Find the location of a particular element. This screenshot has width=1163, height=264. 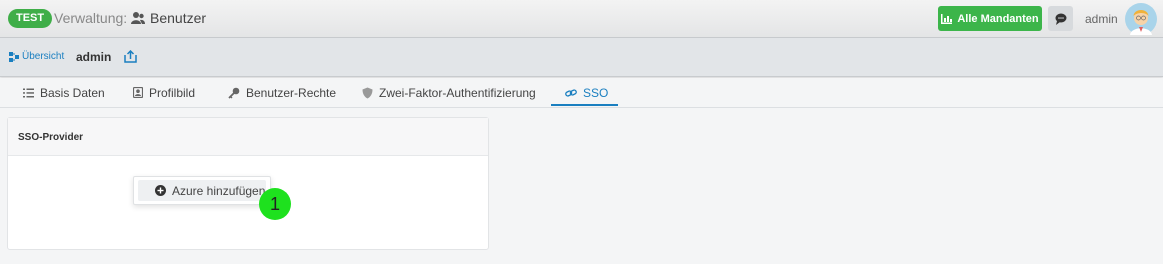

chat-button is located at coordinates (1060, 18).